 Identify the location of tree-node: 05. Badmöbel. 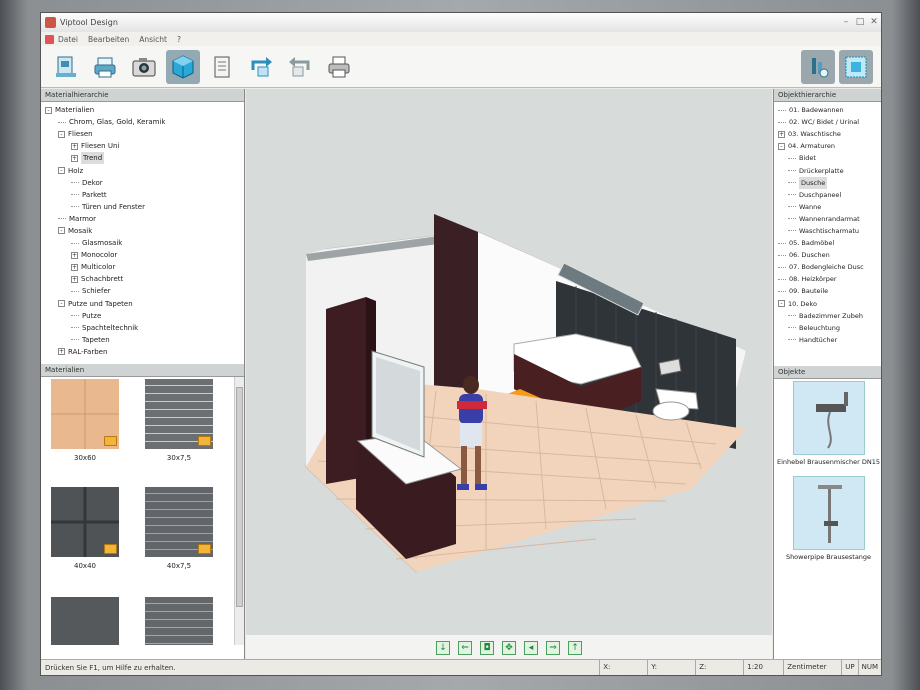
(827, 243).